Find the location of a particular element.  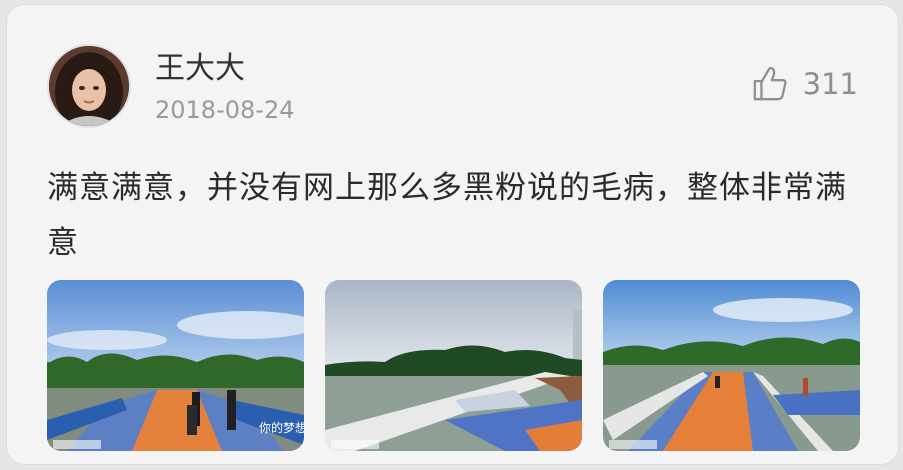

photo-banner-text: 你的梦想 is located at coordinates (281, 427).